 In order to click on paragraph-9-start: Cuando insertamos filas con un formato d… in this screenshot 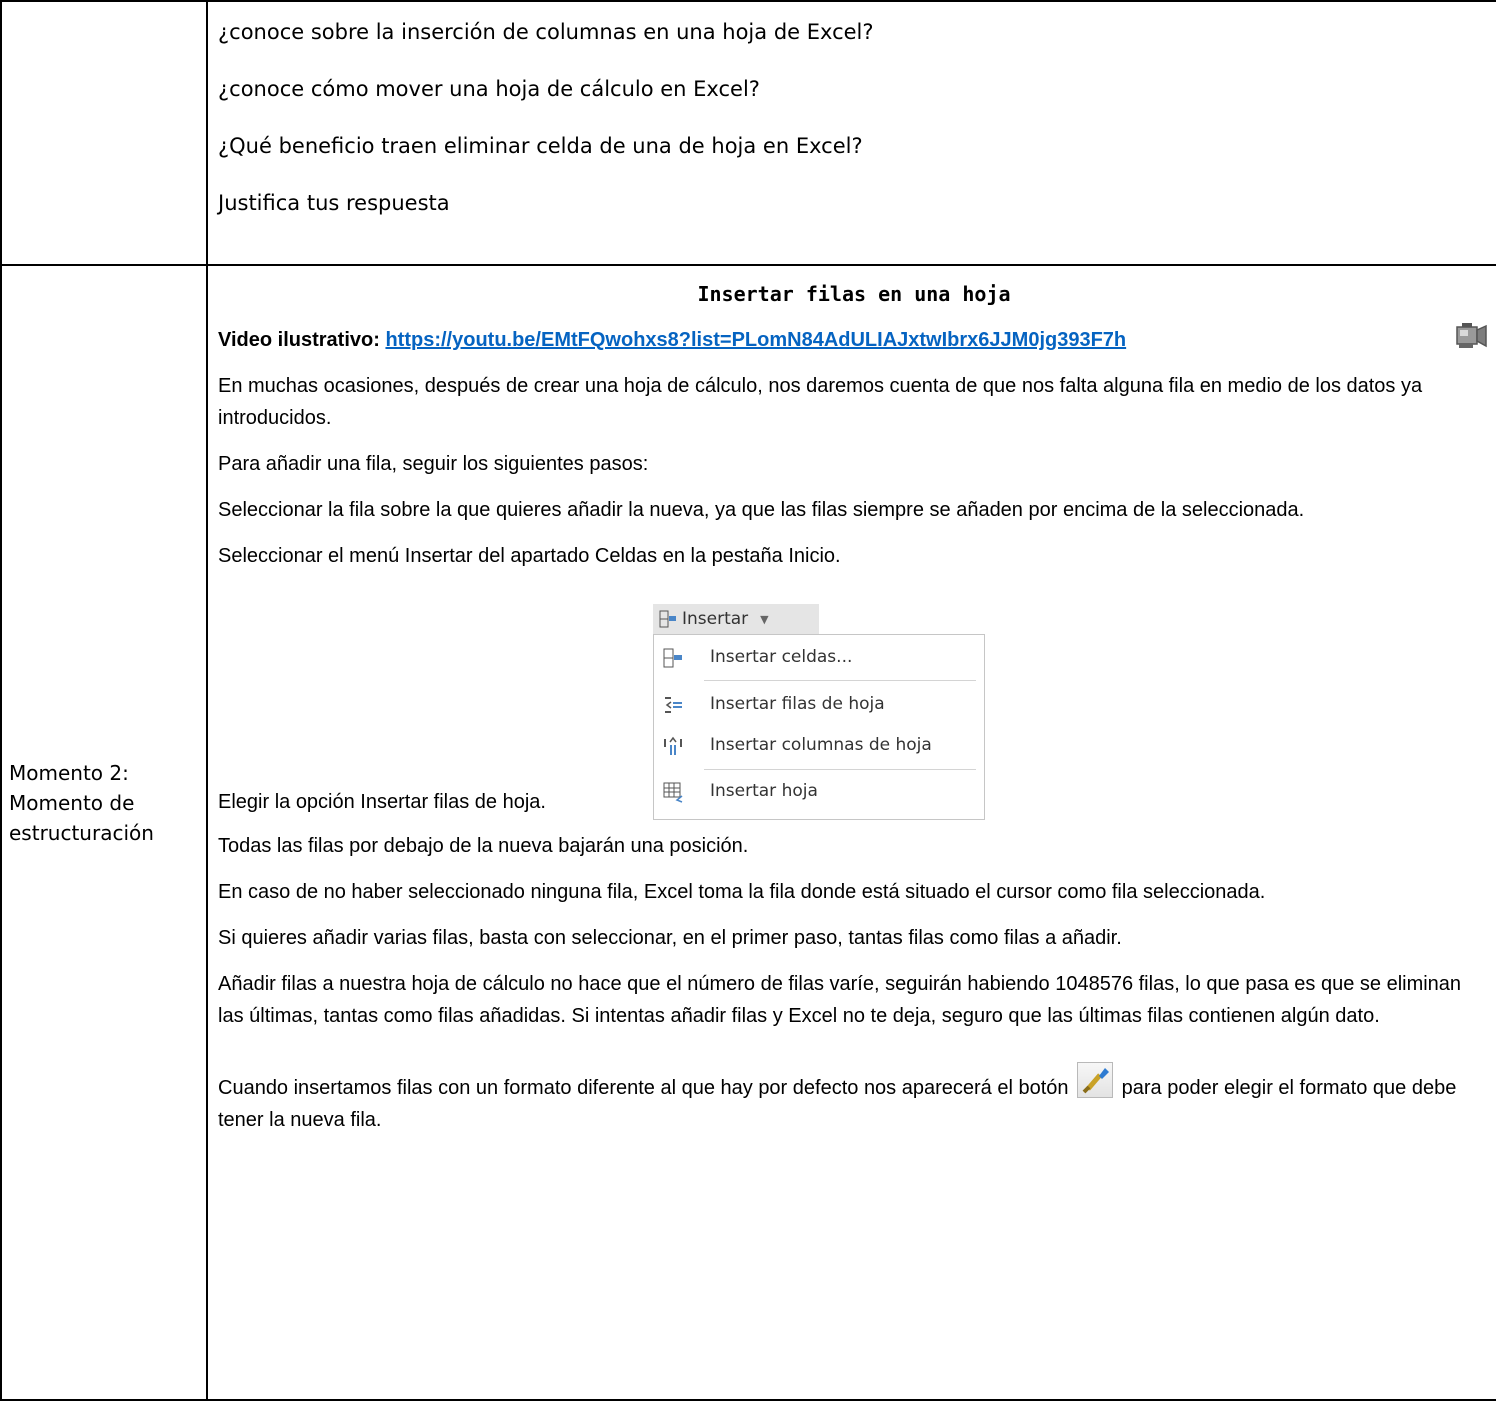, I will do `click(646, 1088)`.